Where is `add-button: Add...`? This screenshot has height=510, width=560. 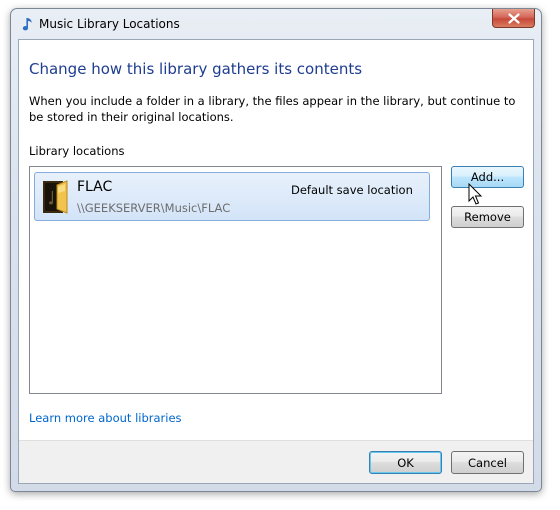 add-button: Add... is located at coordinates (487, 177).